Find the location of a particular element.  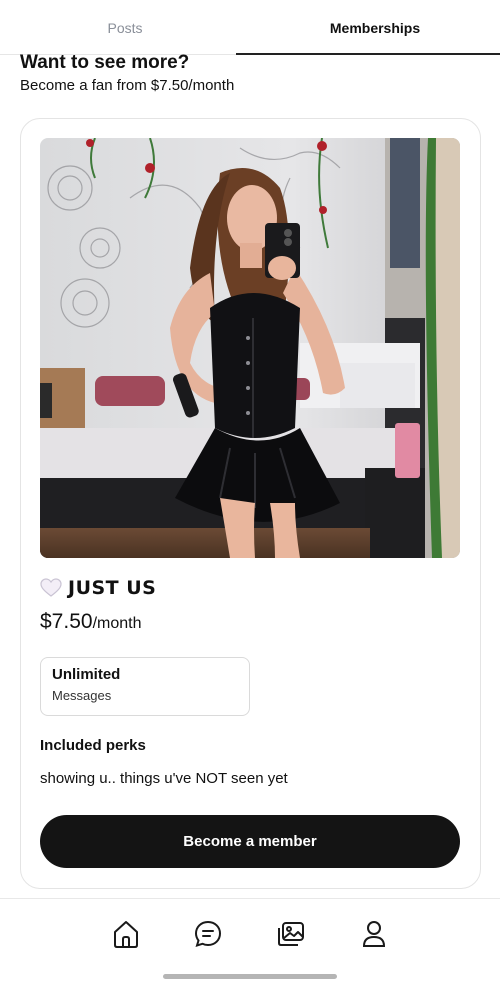

benefit-title: Unlimited is located at coordinates (86, 674).